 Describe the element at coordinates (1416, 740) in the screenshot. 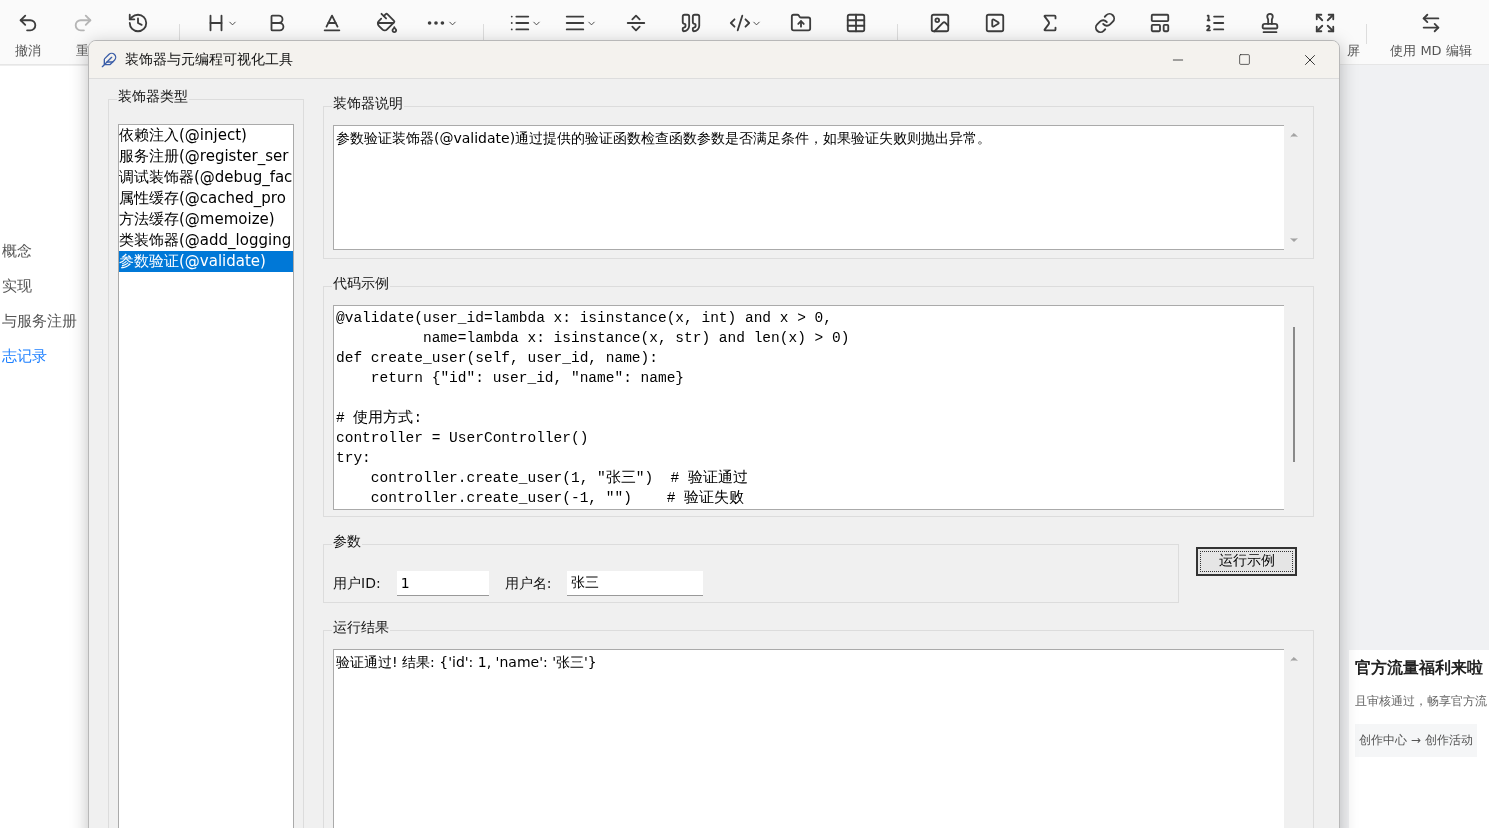

I see `promo-path: 创作中心 → 创作活动` at that location.